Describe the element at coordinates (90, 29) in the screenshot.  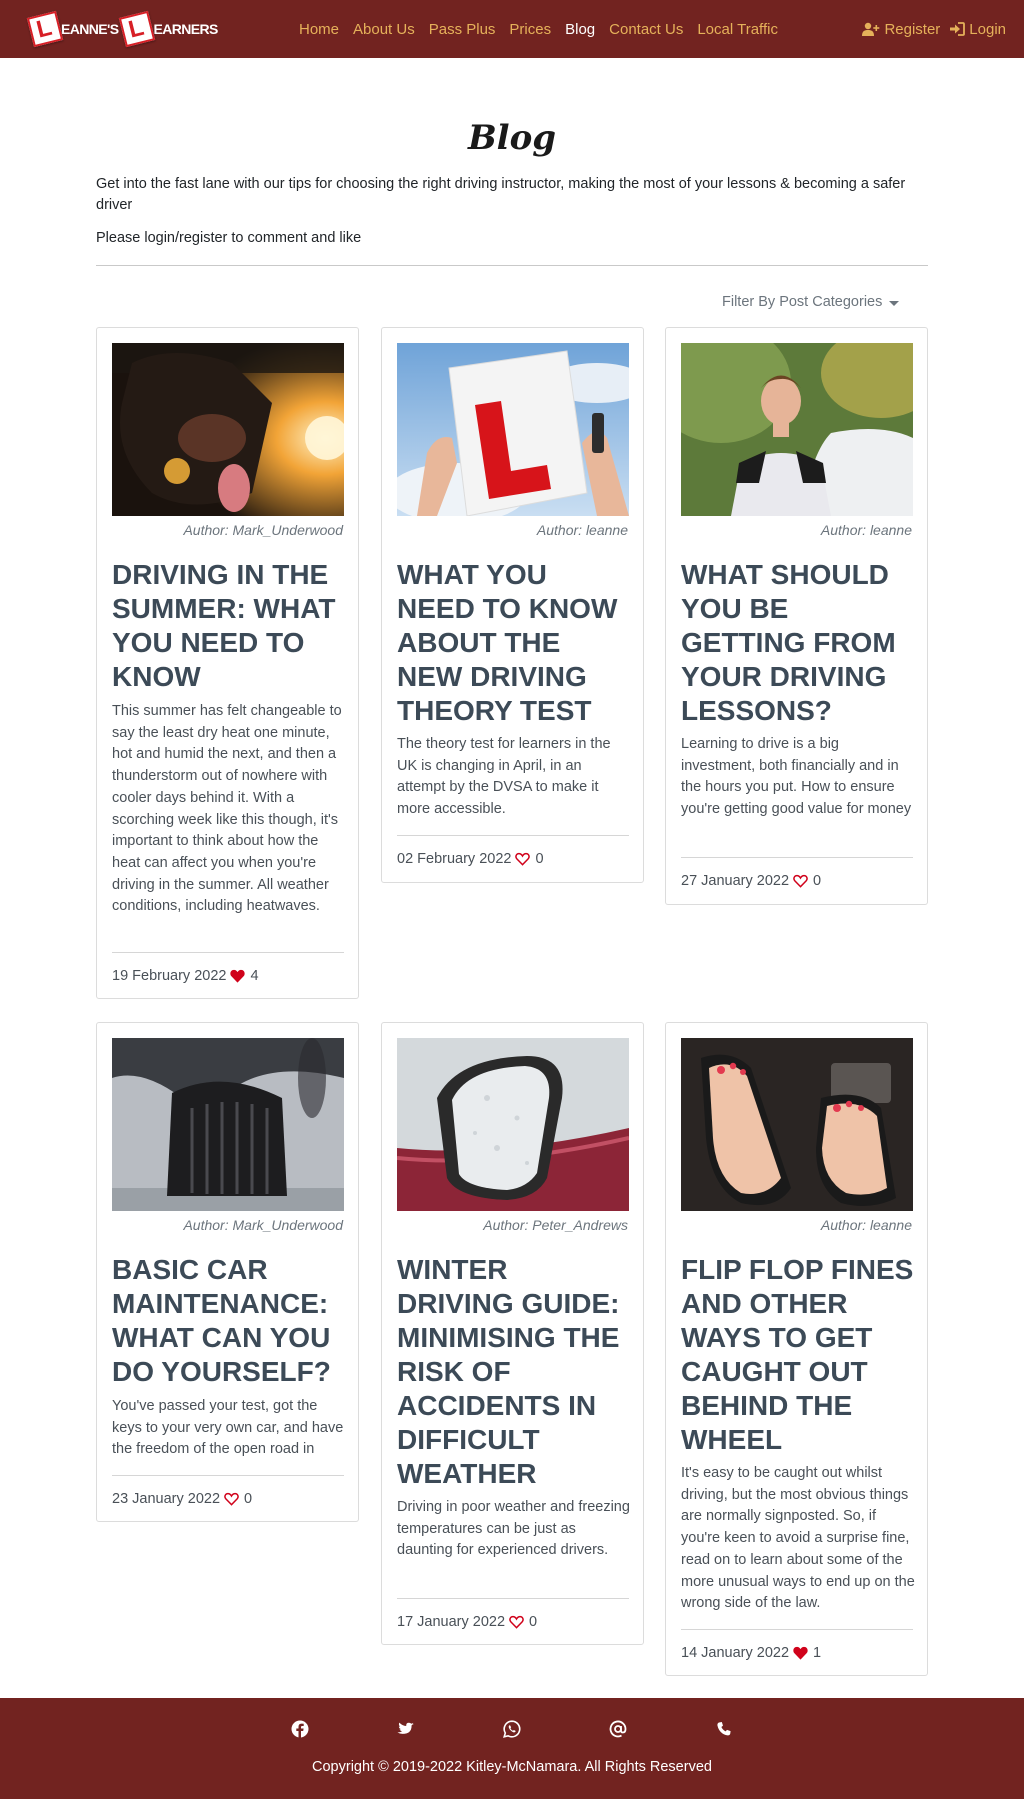
I see `logo-word-1: EANNE'S` at that location.